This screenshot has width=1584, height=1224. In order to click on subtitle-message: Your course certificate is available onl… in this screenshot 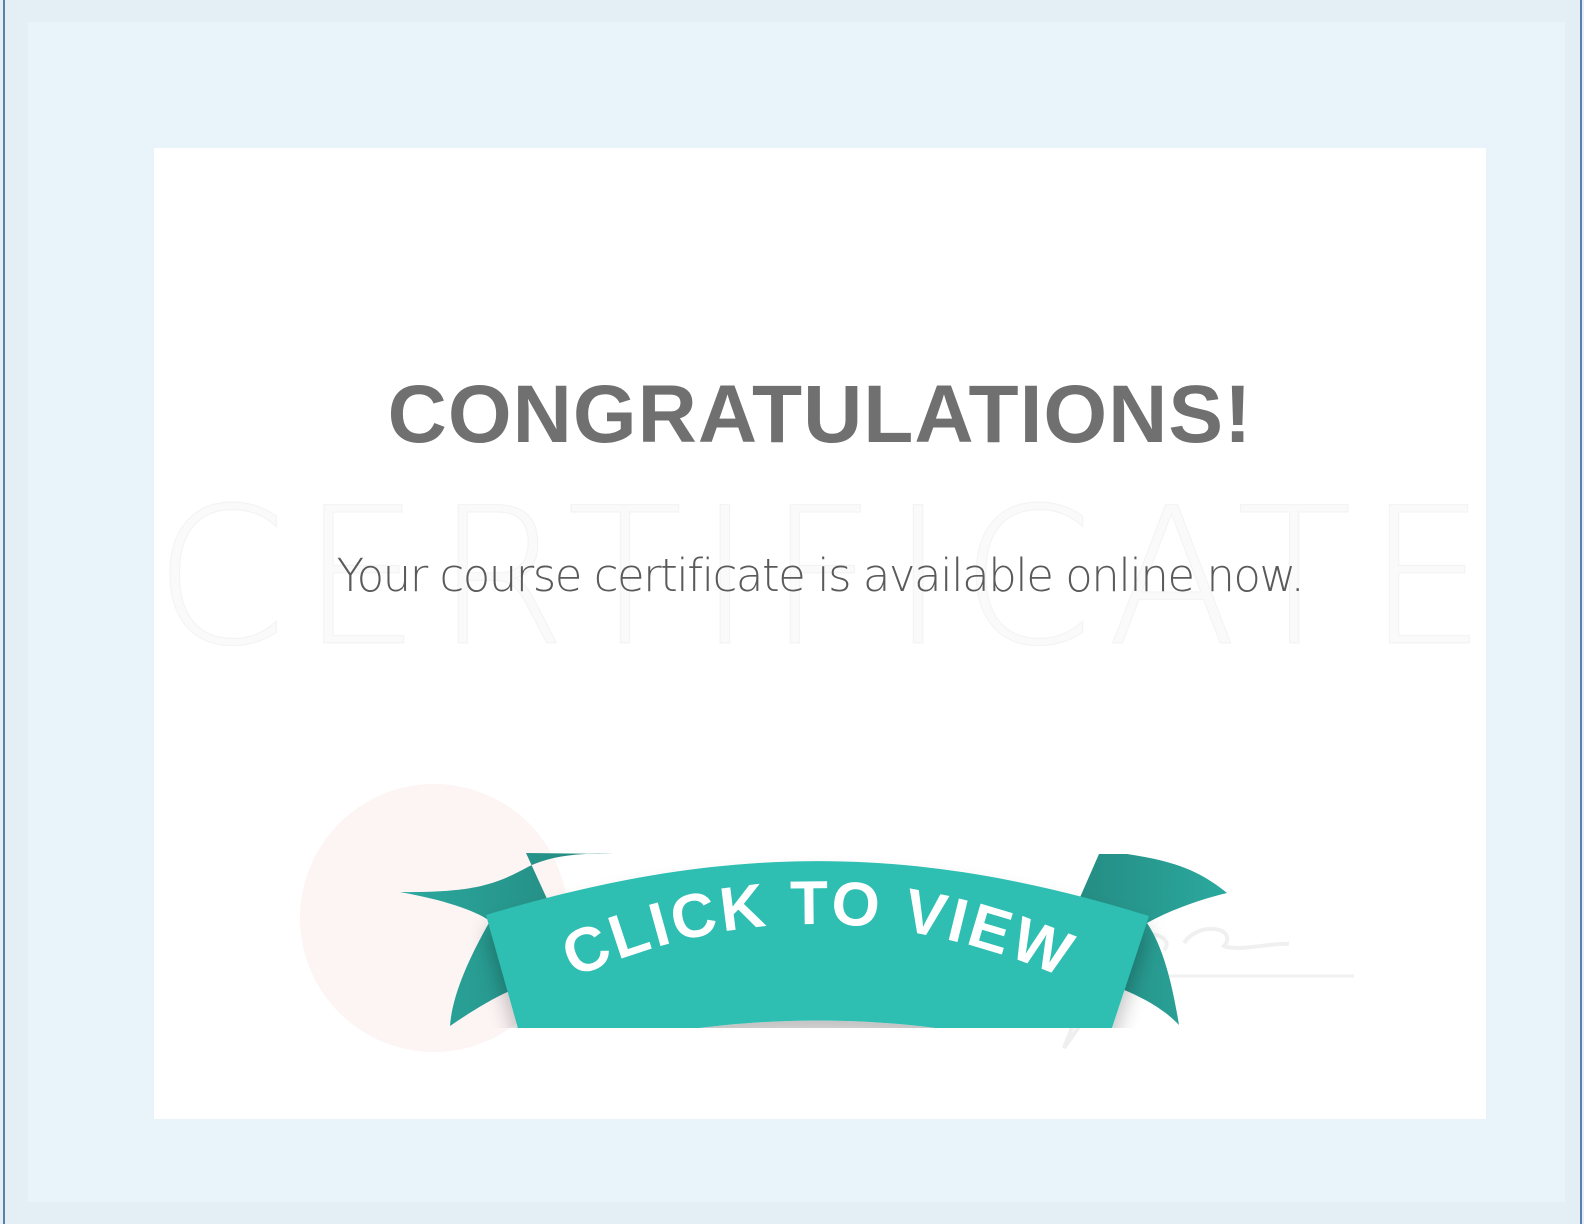, I will do `click(820, 575)`.